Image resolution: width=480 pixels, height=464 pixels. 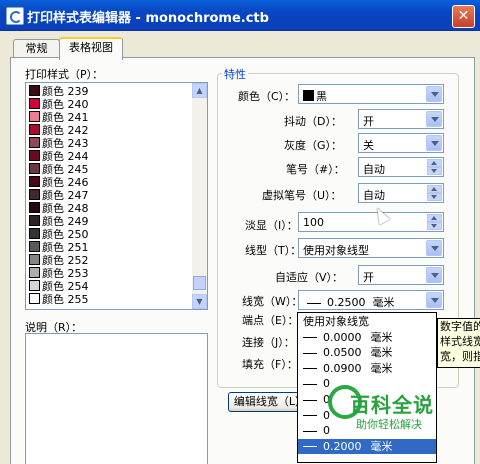 I want to click on properties-title: 特性, so click(x=235, y=74).